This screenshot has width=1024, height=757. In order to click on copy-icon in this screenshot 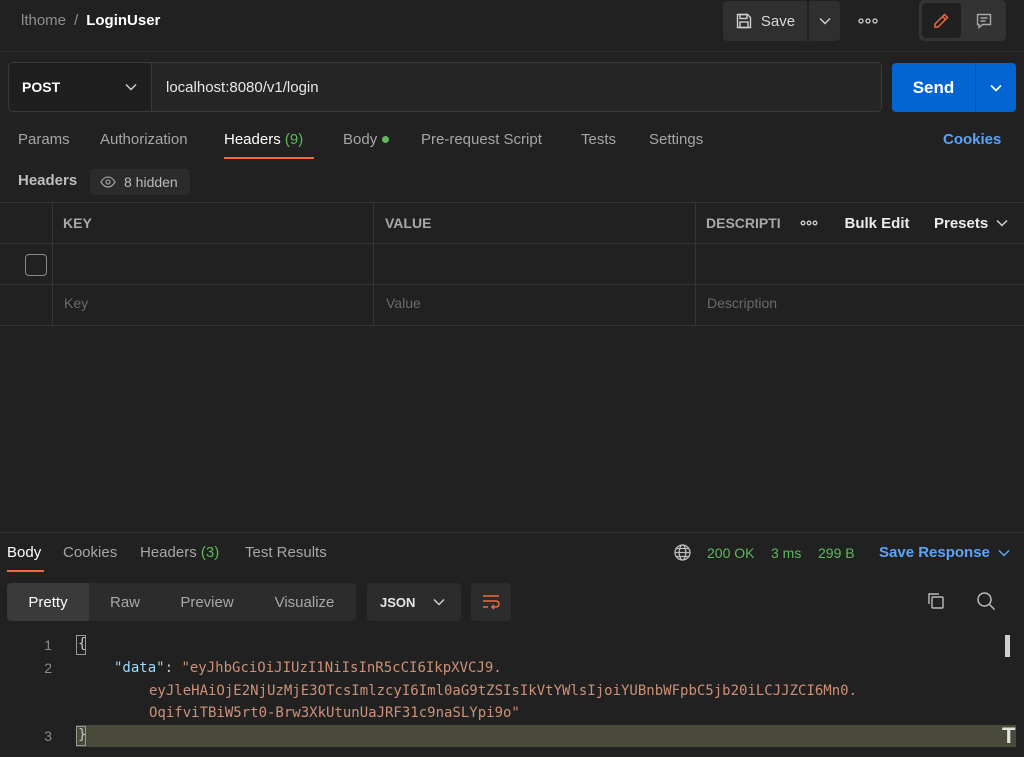, I will do `click(936, 601)`.